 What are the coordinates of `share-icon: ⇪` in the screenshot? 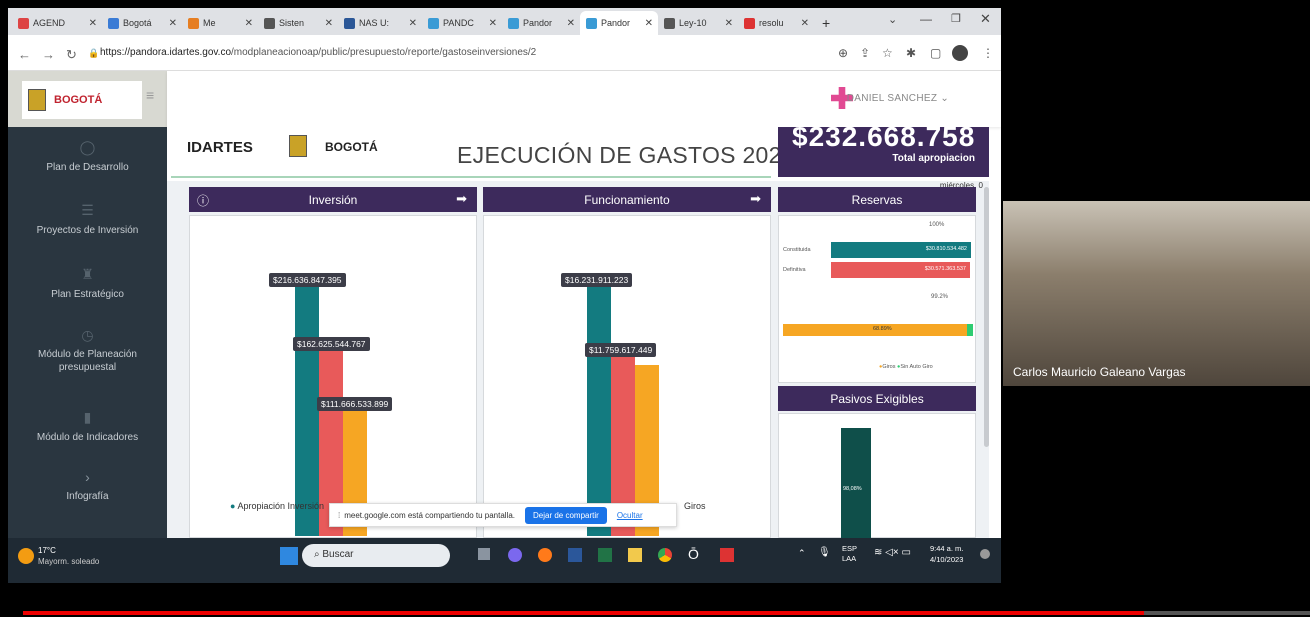 It's located at (865, 53).